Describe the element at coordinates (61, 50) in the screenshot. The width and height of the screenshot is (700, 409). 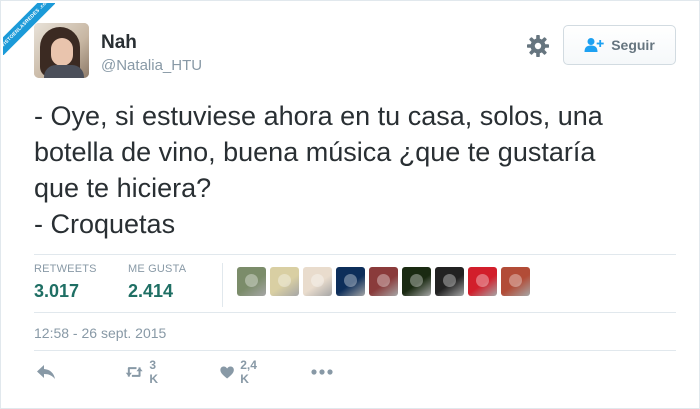
I see `avatar` at that location.